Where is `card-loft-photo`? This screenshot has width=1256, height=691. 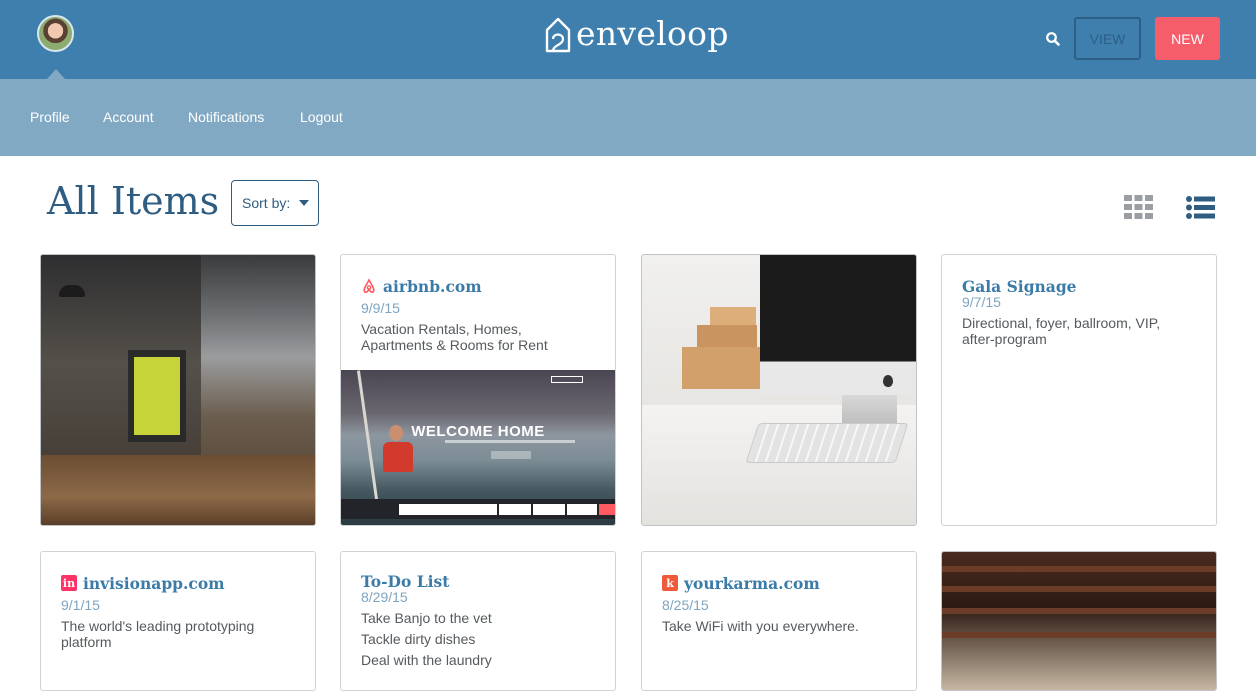 card-loft-photo is located at coordinates (1079, 621).